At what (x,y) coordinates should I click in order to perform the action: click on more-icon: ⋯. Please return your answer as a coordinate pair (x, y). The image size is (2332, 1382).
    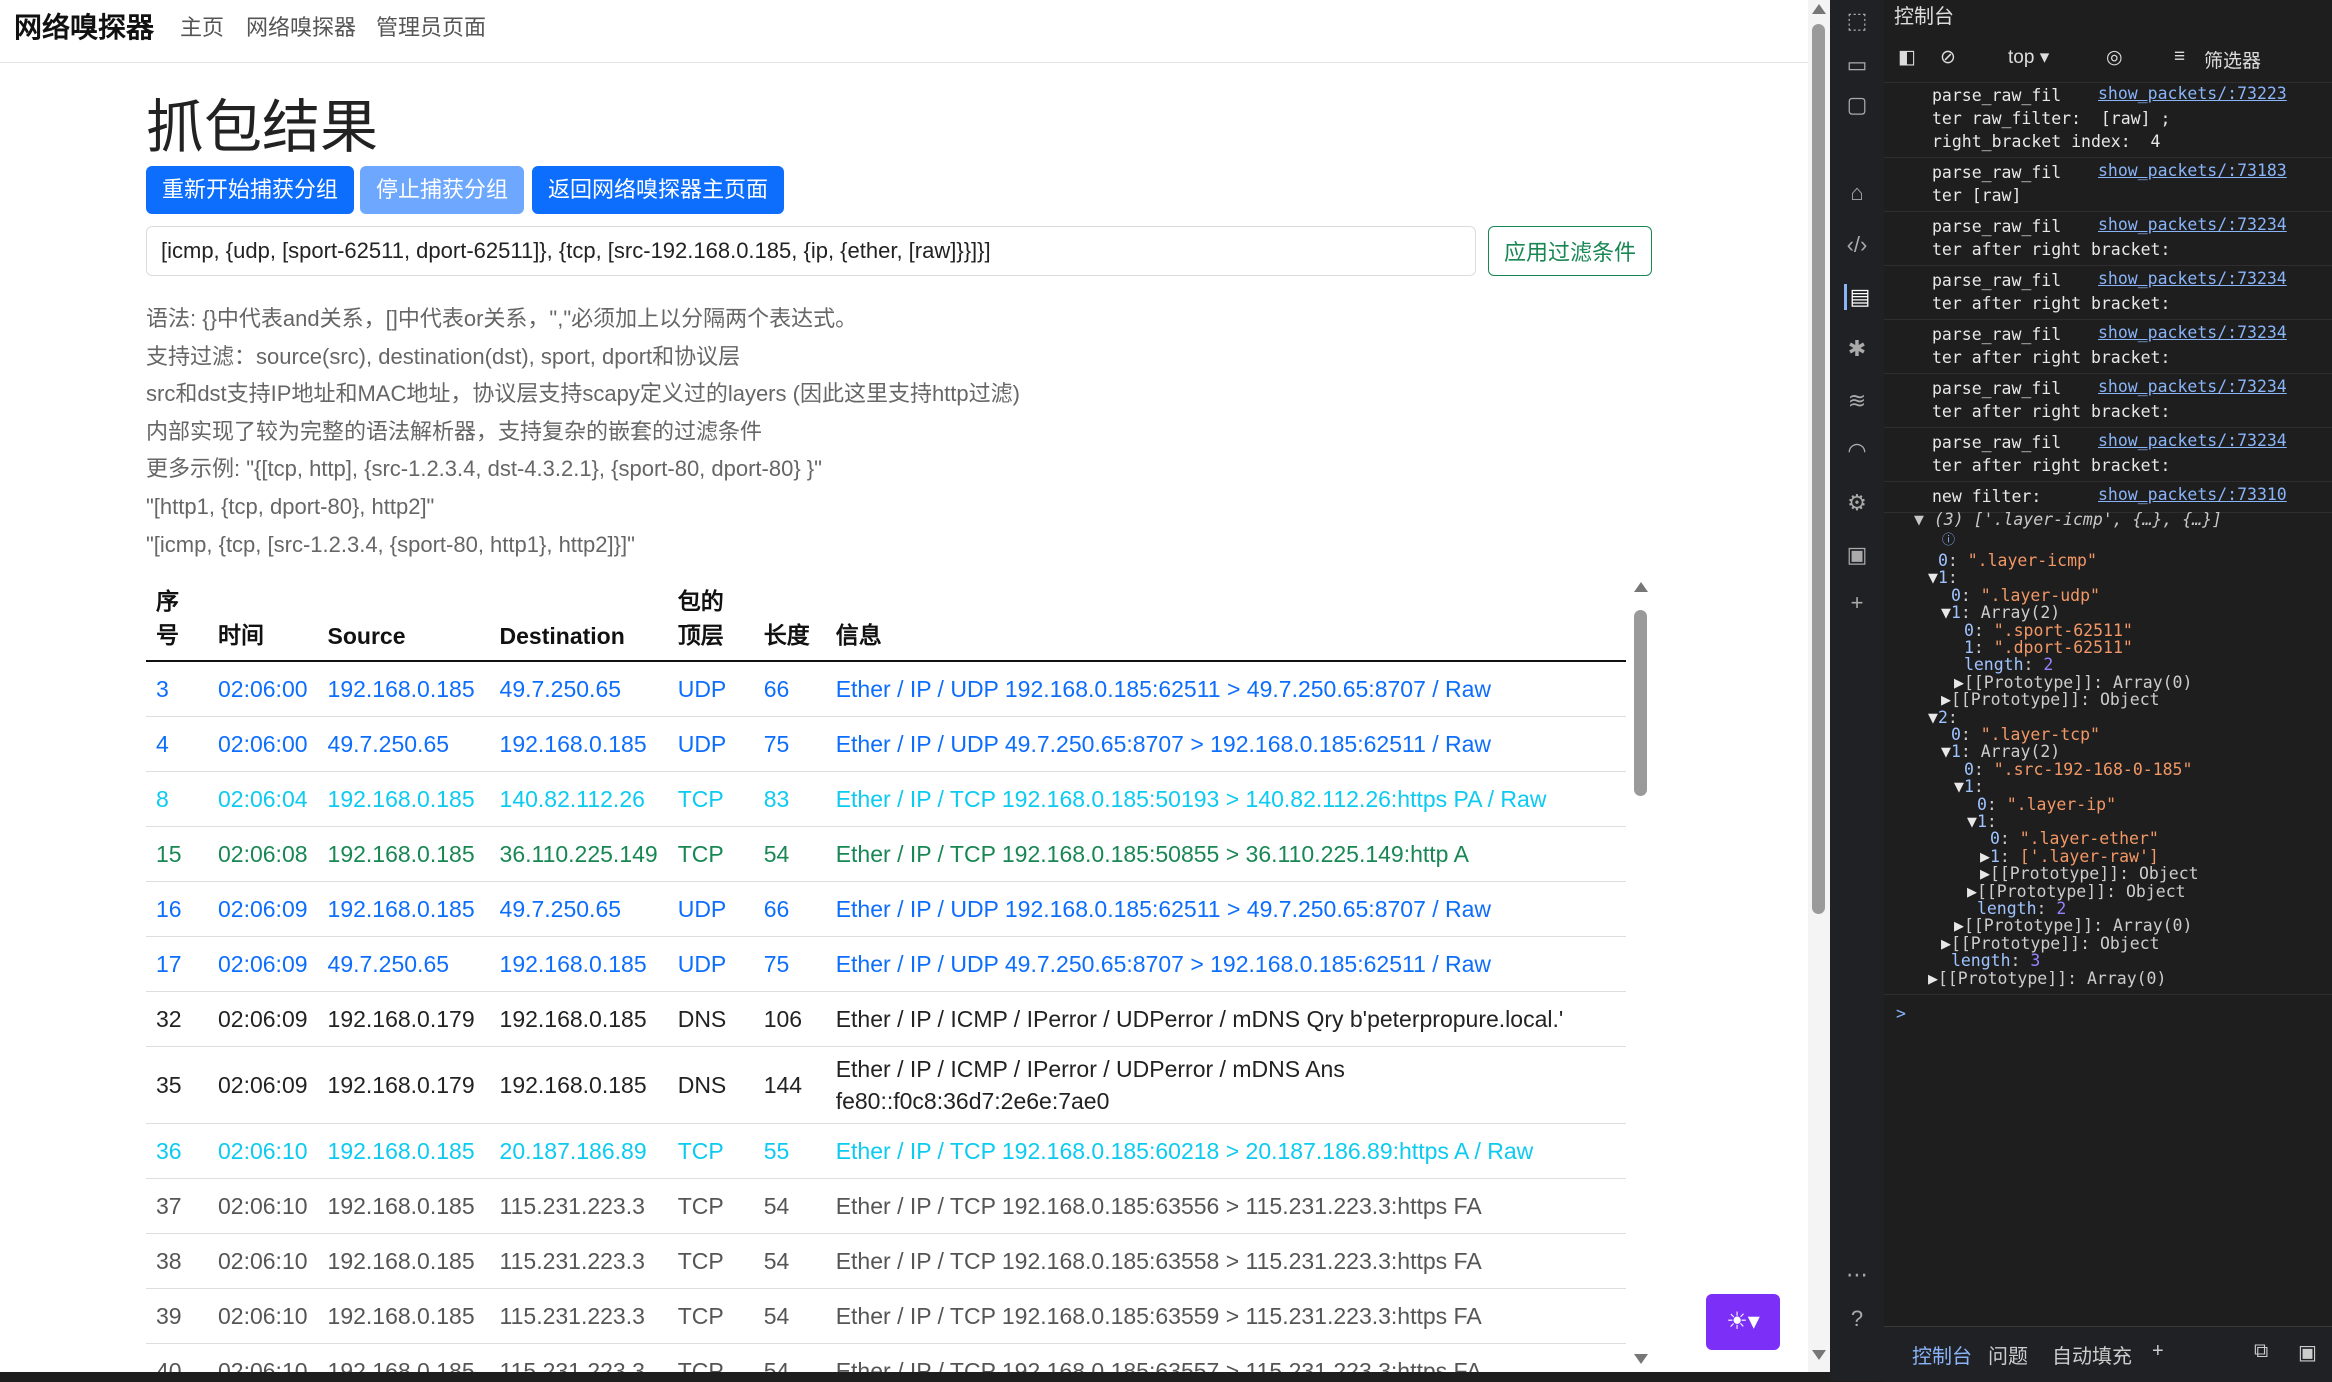
    Looking at the image, I should click on (1857, 1275).